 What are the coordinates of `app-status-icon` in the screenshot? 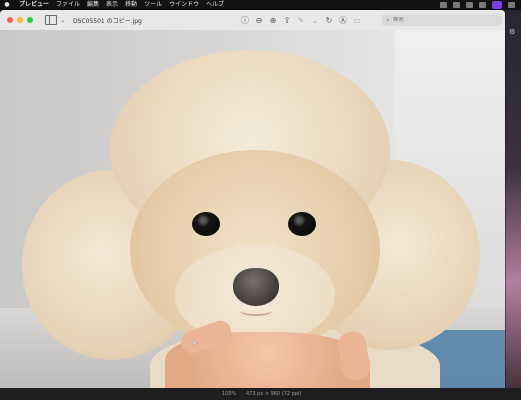 It's located at (497, 5).